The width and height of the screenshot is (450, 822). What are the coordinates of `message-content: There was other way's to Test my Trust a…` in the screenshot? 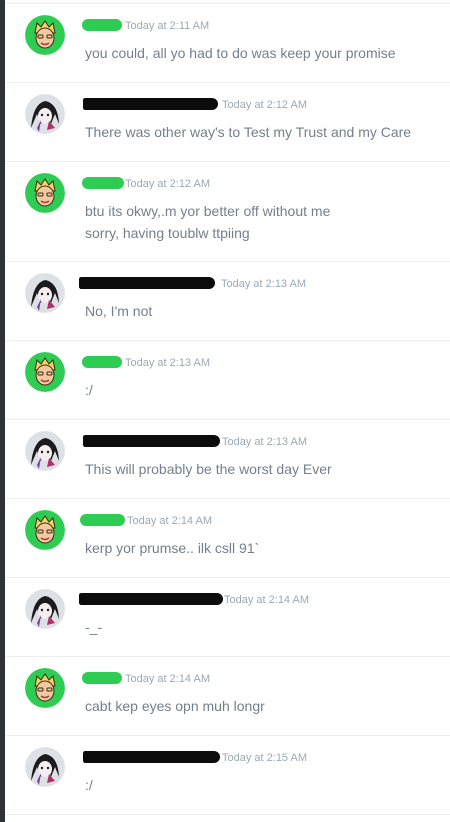 It's located at (262, 132).